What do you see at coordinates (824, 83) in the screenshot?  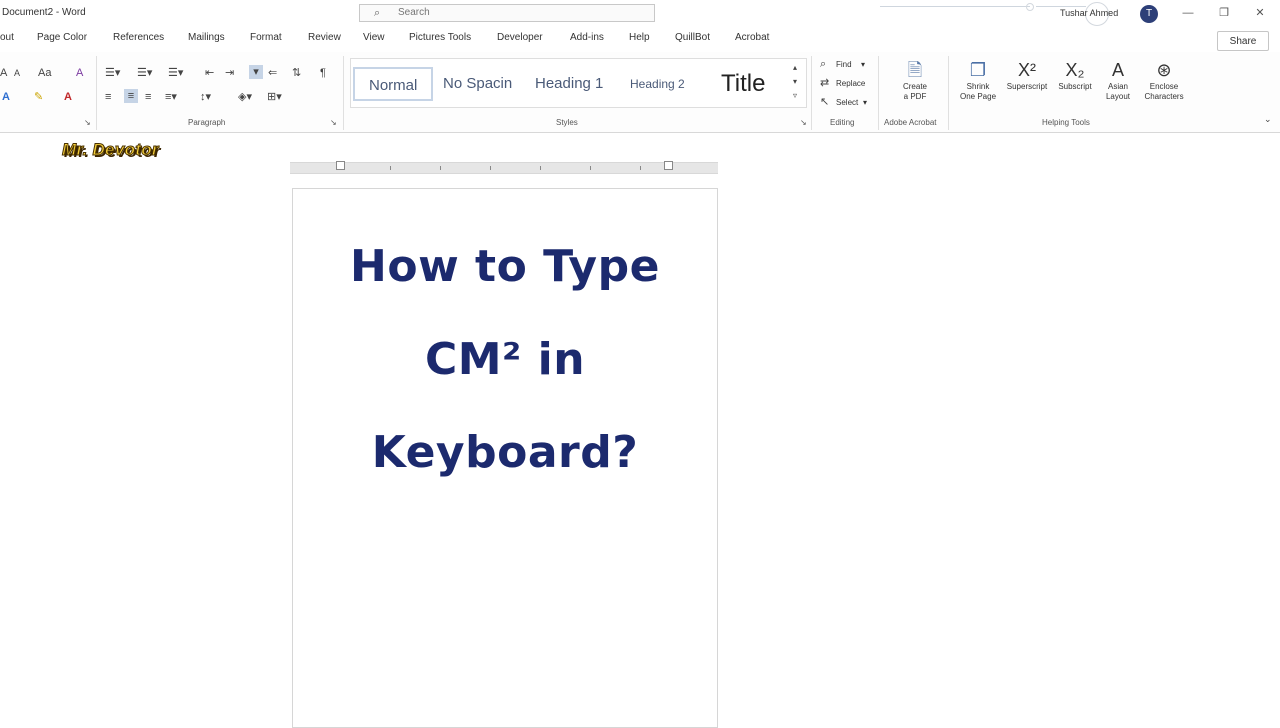 I see `replace-icon: ⇄` at bounding box center [824, 83].